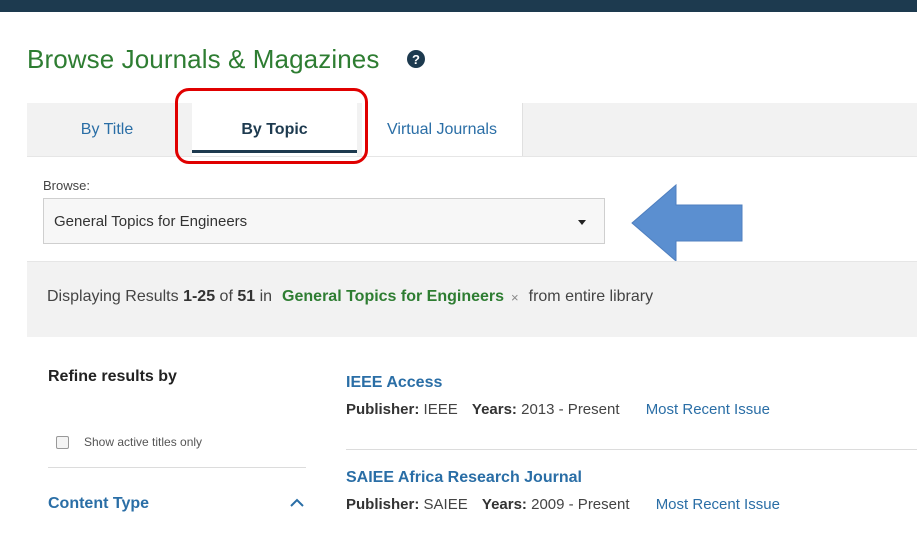  Describe the element at coordinates (582, 222) in the screenshot. I see `caret-down-icon` at that location.